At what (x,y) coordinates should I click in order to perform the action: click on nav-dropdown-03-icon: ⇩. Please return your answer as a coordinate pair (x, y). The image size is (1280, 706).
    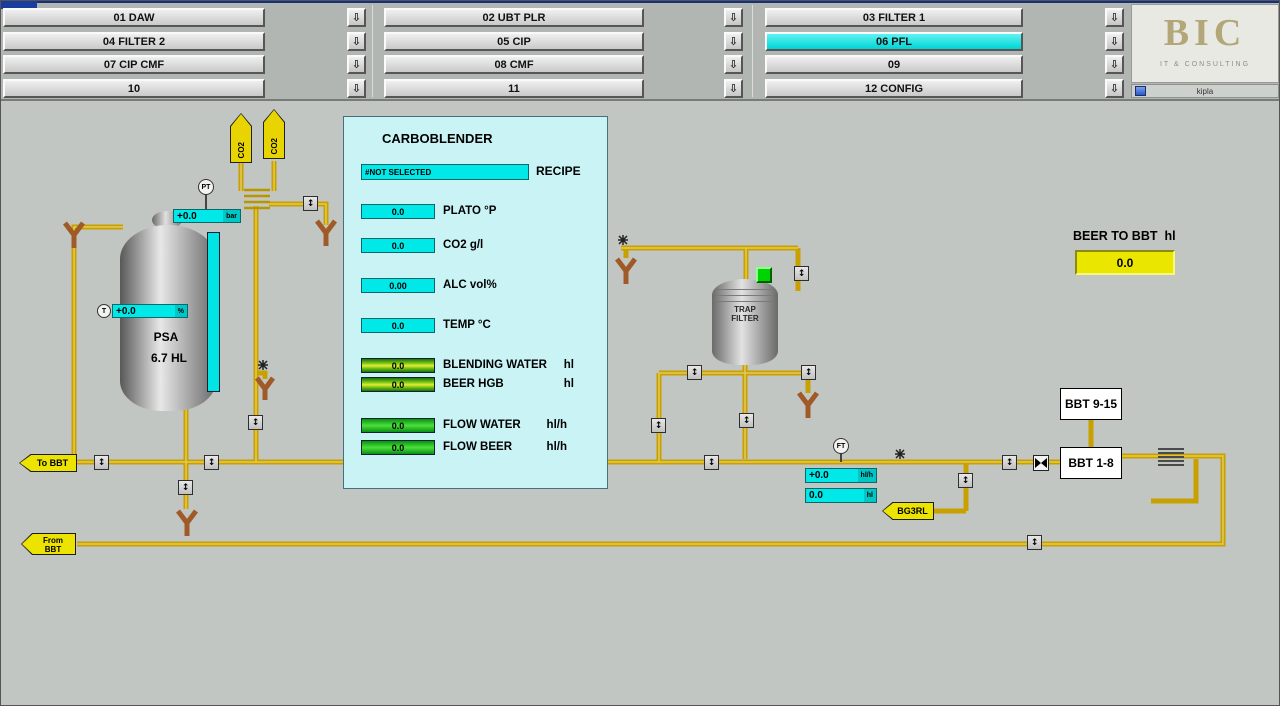
    Looking at the image, I should click on (1114, 17).